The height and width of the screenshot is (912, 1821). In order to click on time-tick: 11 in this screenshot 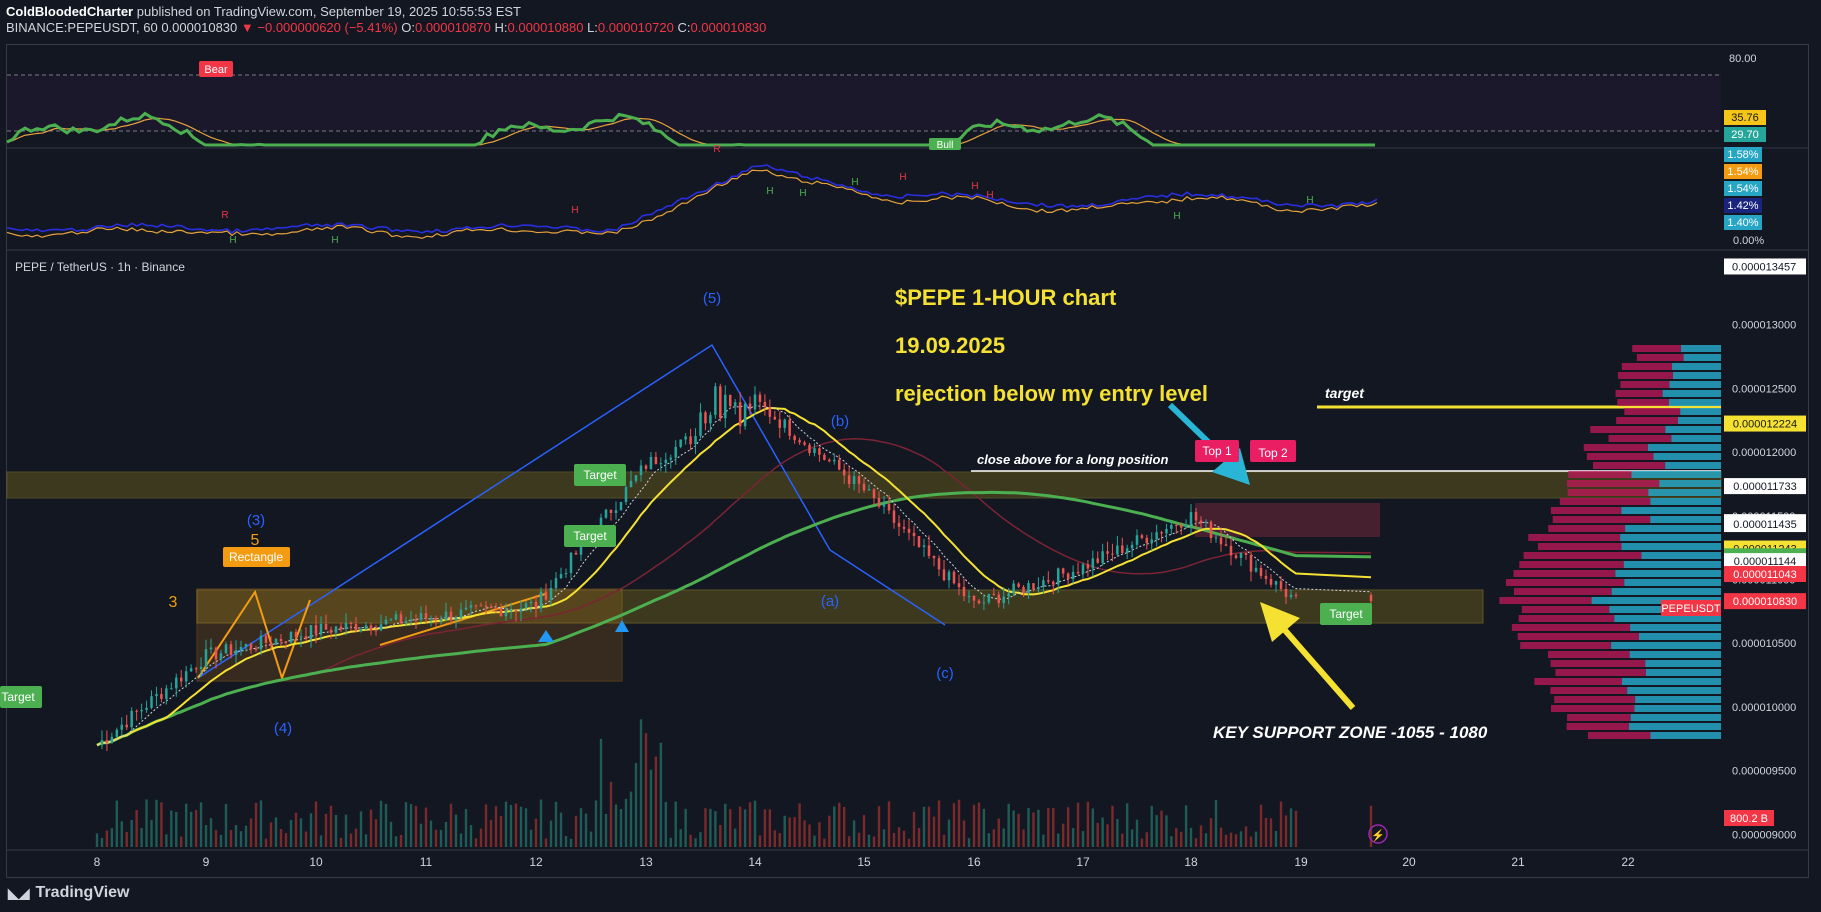, I will do `click(426, 862)`.